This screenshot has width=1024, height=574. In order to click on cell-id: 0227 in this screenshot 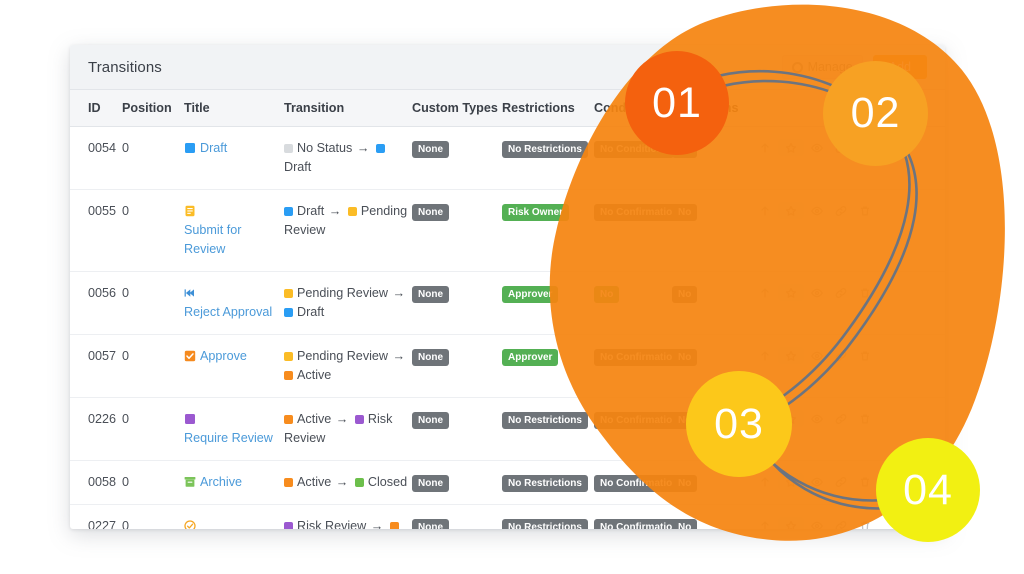, I will do `click(96, 516)`.